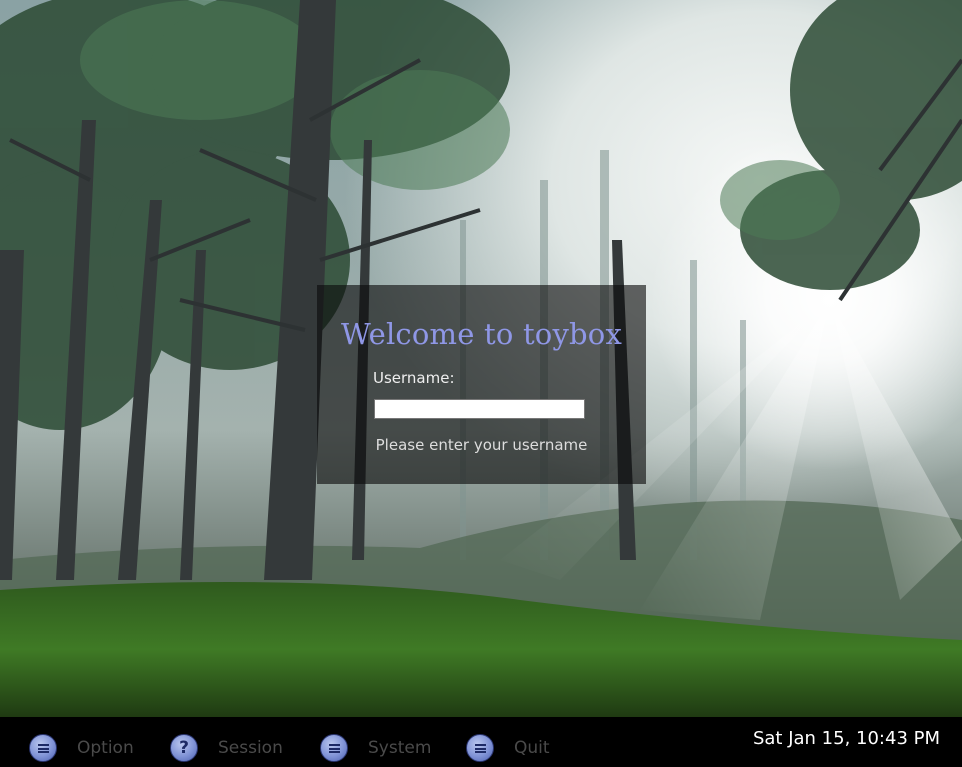  I want to click on welcome-title: Welcome to toybox, so click(481, 334).